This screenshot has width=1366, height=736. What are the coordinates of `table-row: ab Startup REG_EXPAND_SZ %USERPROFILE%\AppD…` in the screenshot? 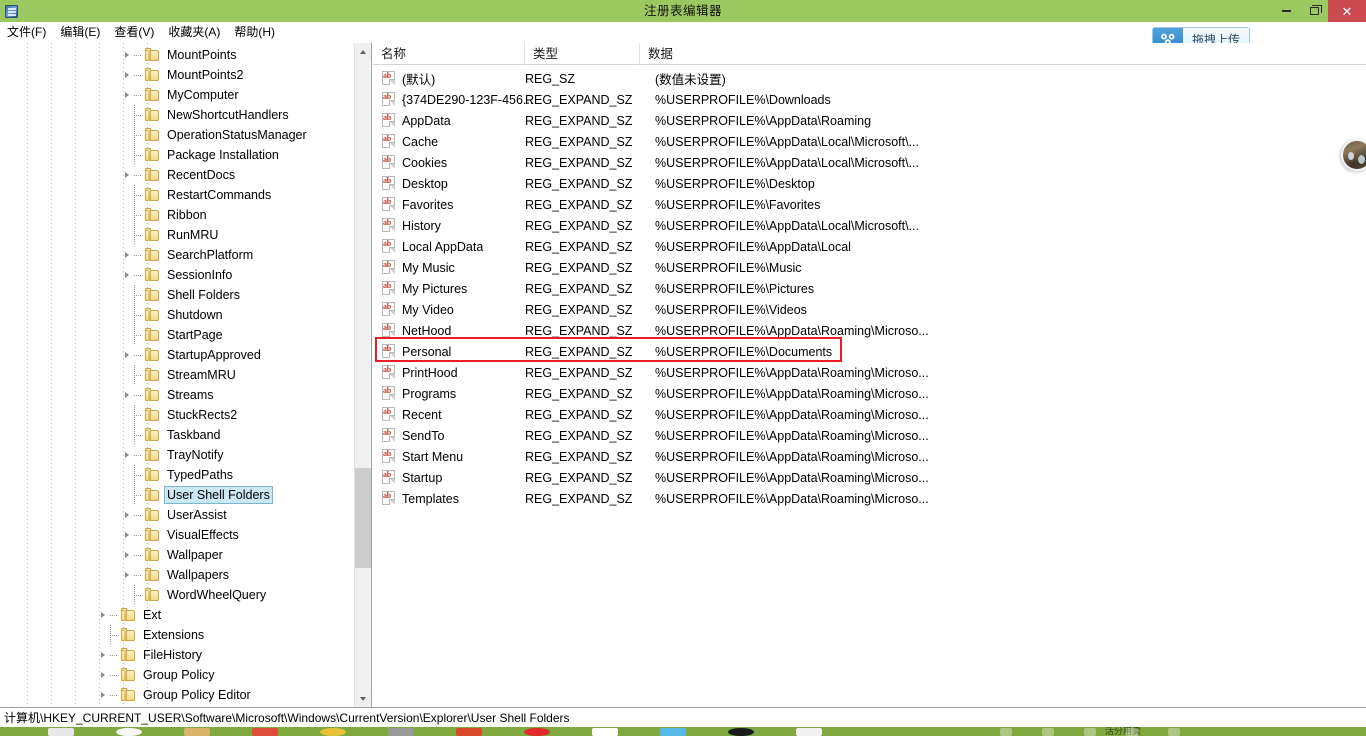 It's located at (869, 477).